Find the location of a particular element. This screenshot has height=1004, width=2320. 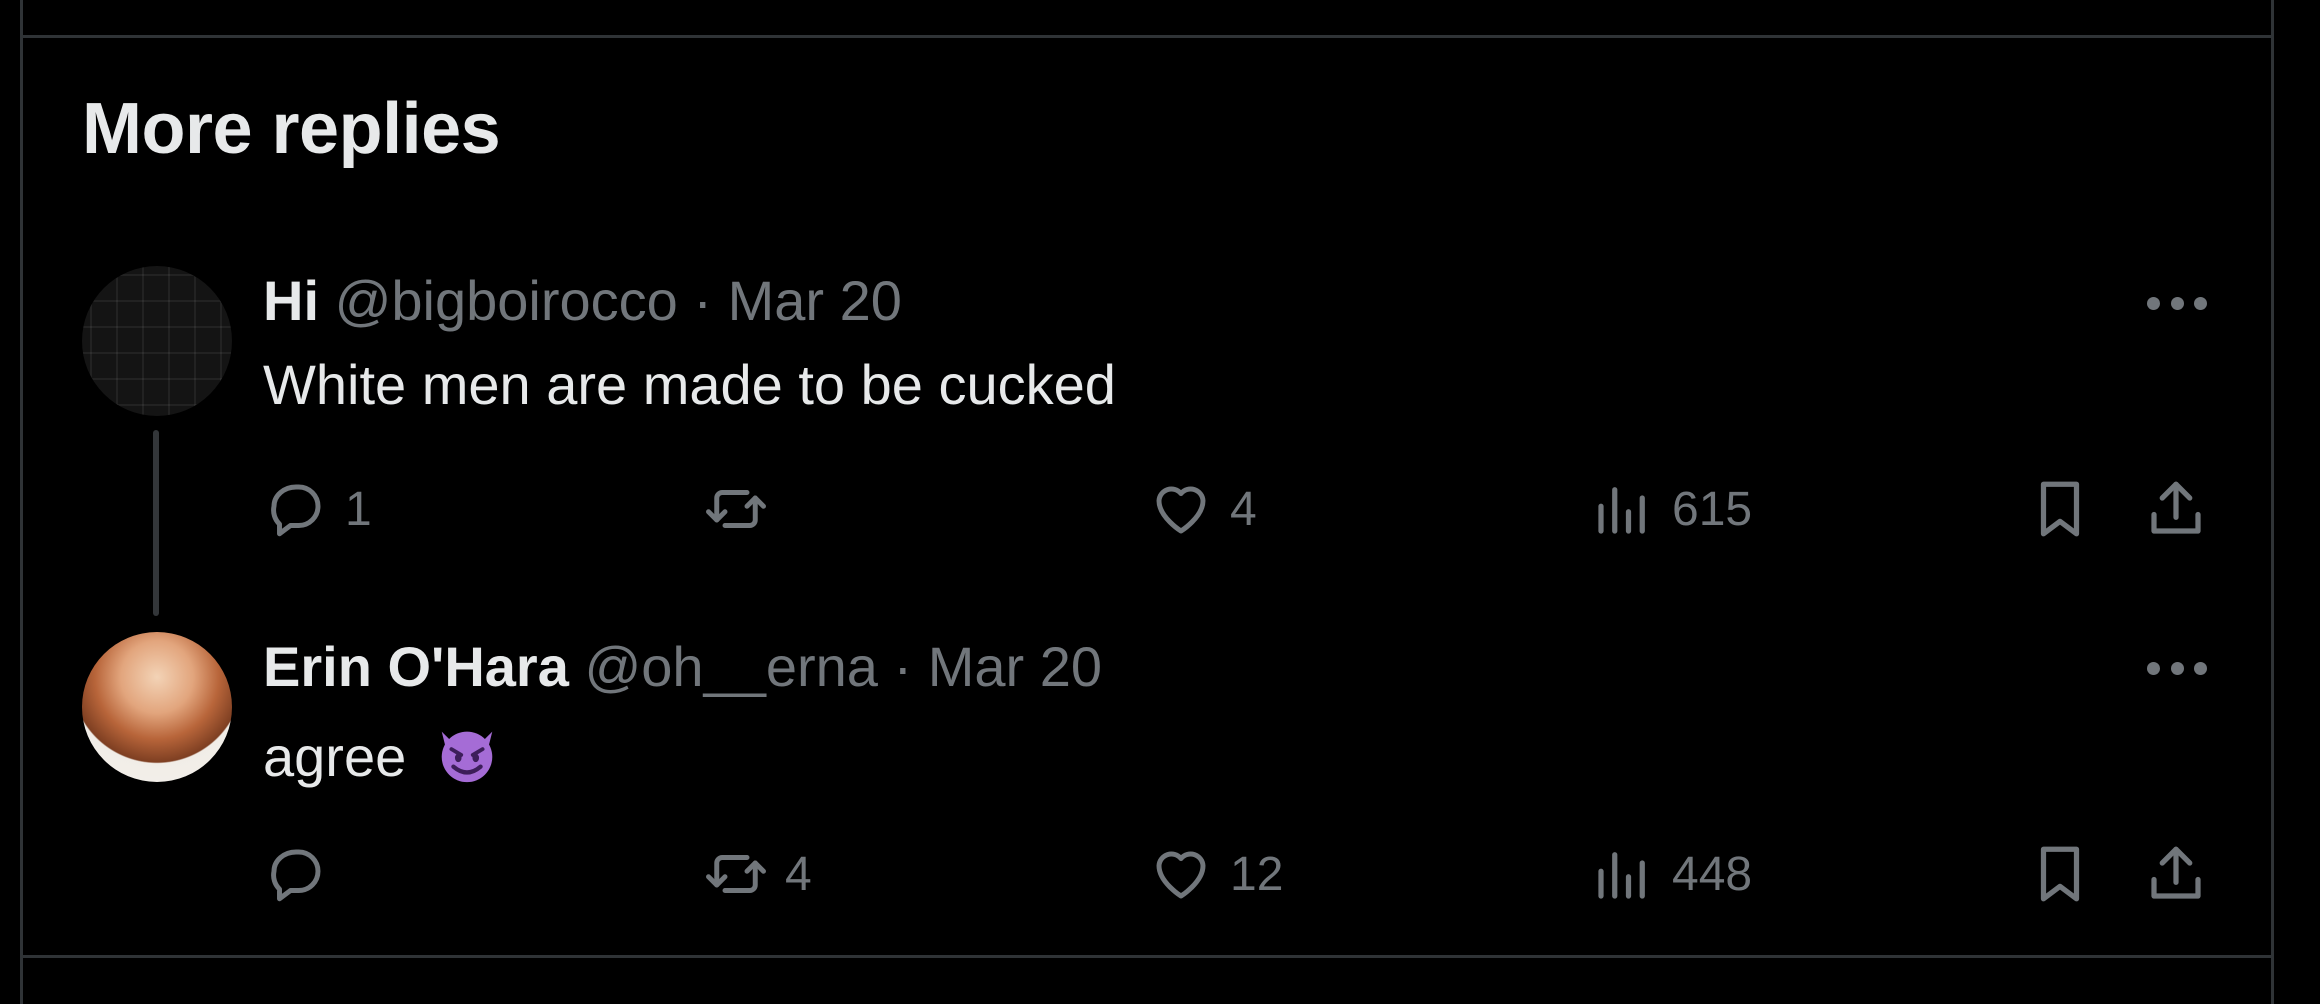

reply-button: 1 is located at coordinates (317, 509).